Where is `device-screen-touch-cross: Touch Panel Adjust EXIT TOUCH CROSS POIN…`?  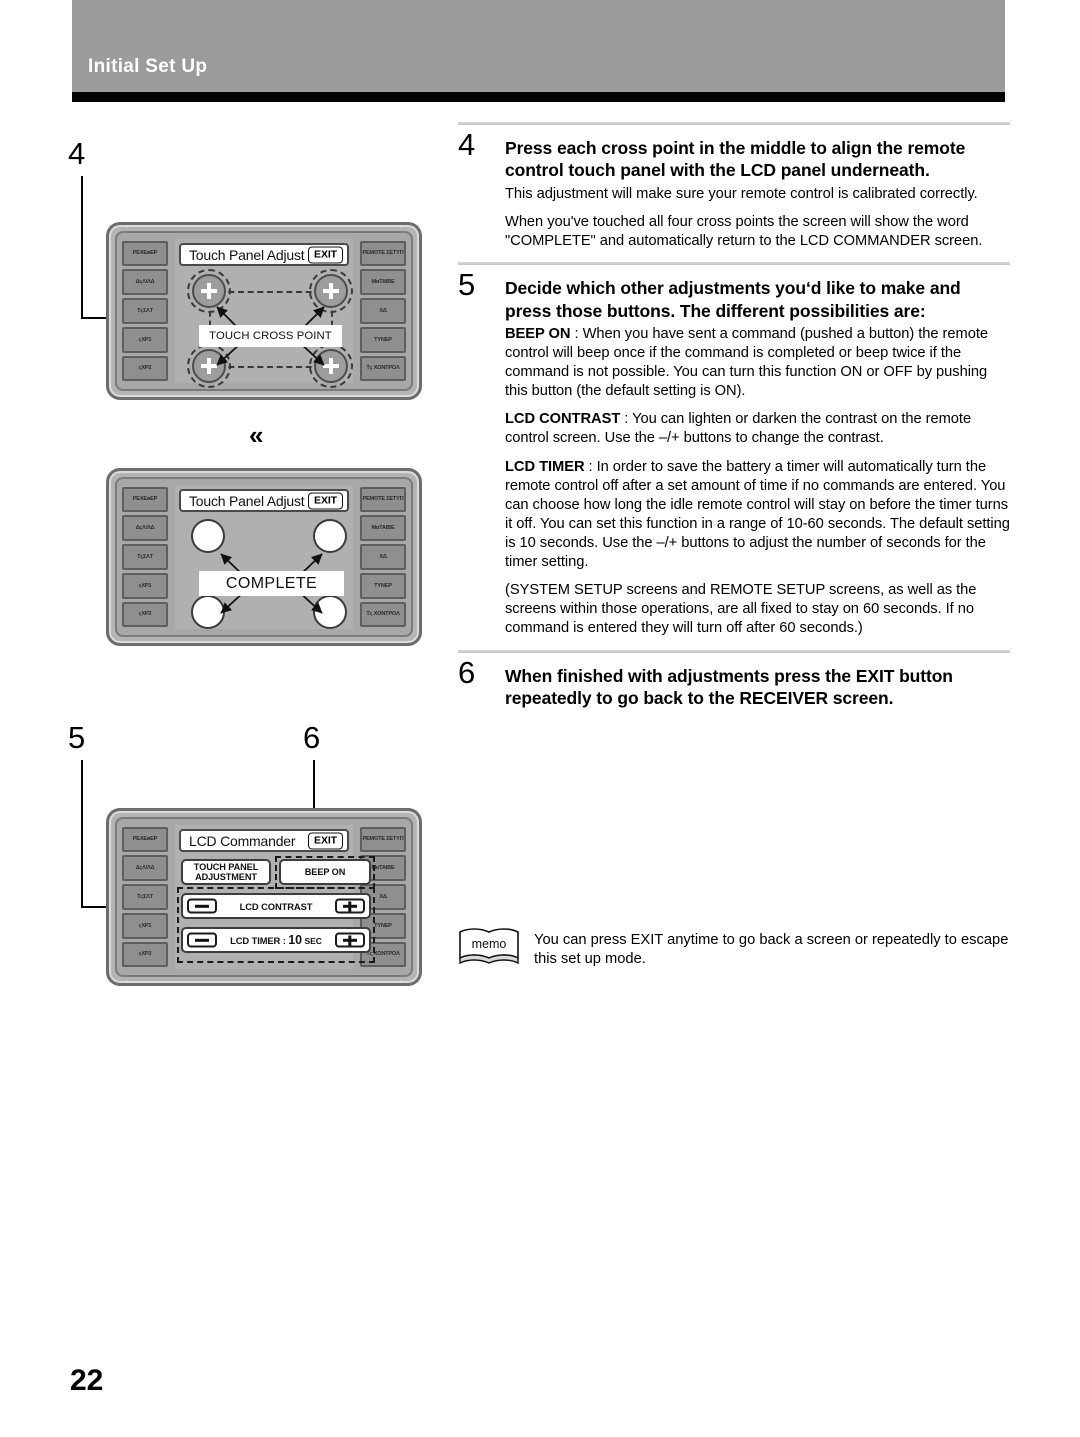 device-screen-touch-cross: Touch Panel Adjust EXIT TOUCH CROSS POIN… is located at coordinates (264, 313).